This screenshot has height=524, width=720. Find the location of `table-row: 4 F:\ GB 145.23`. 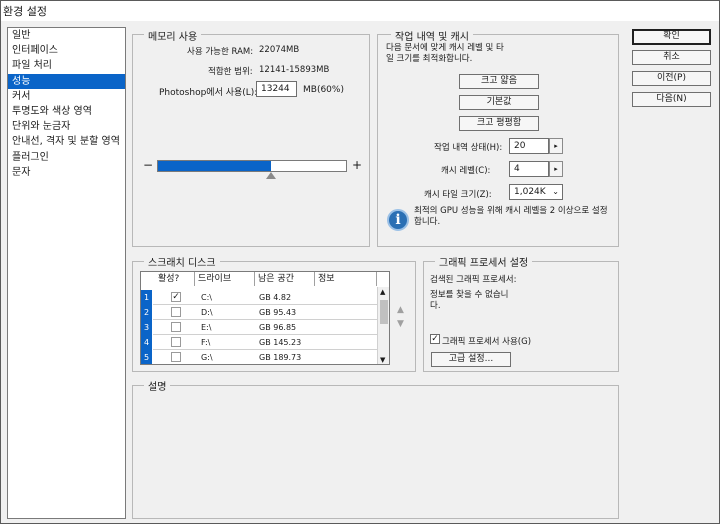

table-row: 4 F:\ GB 145.23 is located at coordinates (259, 342).